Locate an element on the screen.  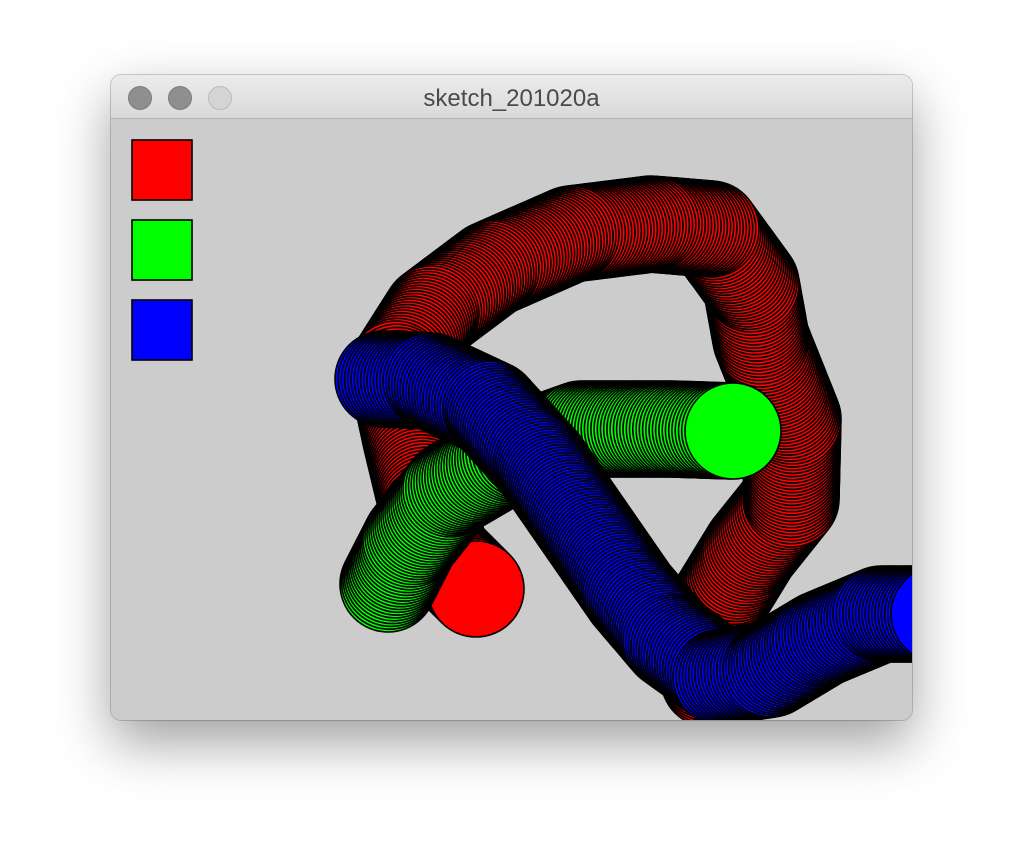
window-title: sketch_201020a is located at coordinates (511, 98).